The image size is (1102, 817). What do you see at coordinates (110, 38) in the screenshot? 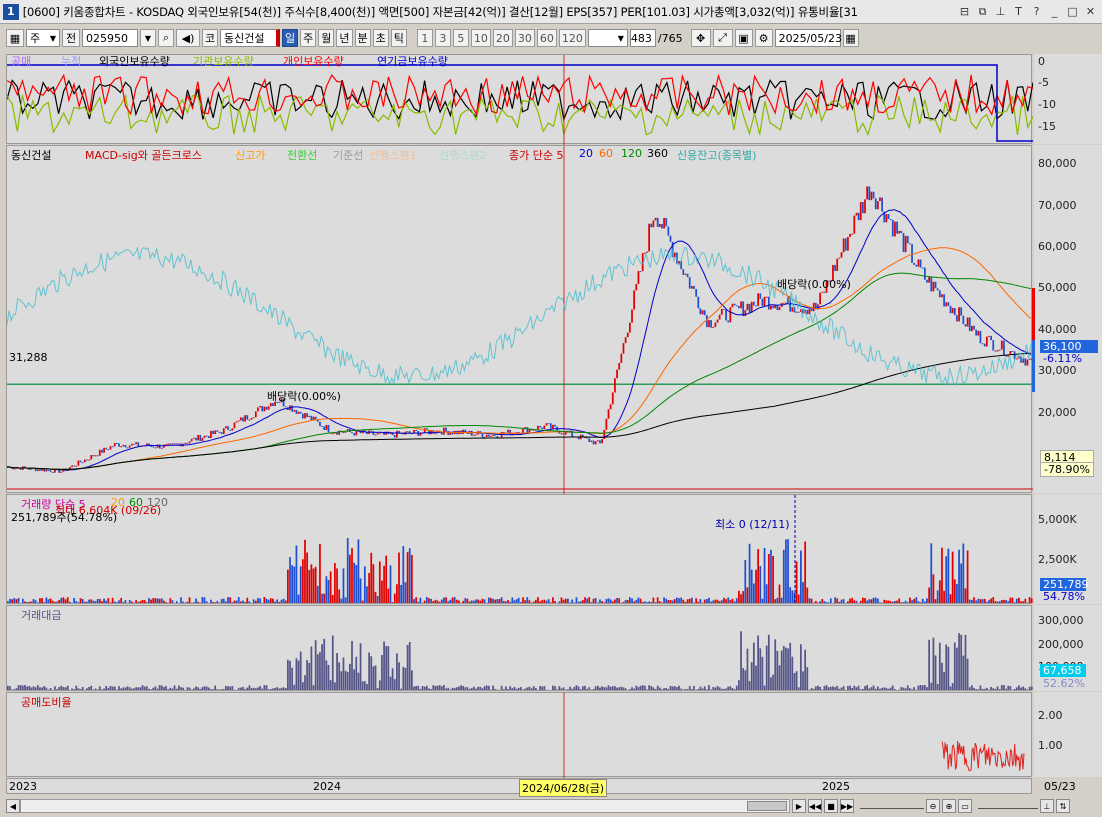
I see `stock-code-input: 025950` at bounding box center [110, 38].